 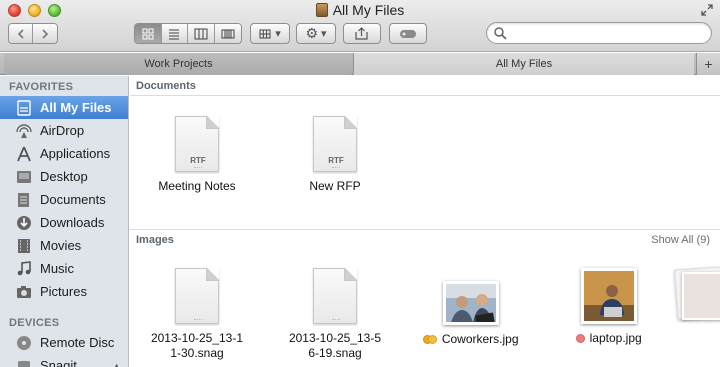 I want to click on favorites-heading: FAVORITES, so click(x=41, y=87).